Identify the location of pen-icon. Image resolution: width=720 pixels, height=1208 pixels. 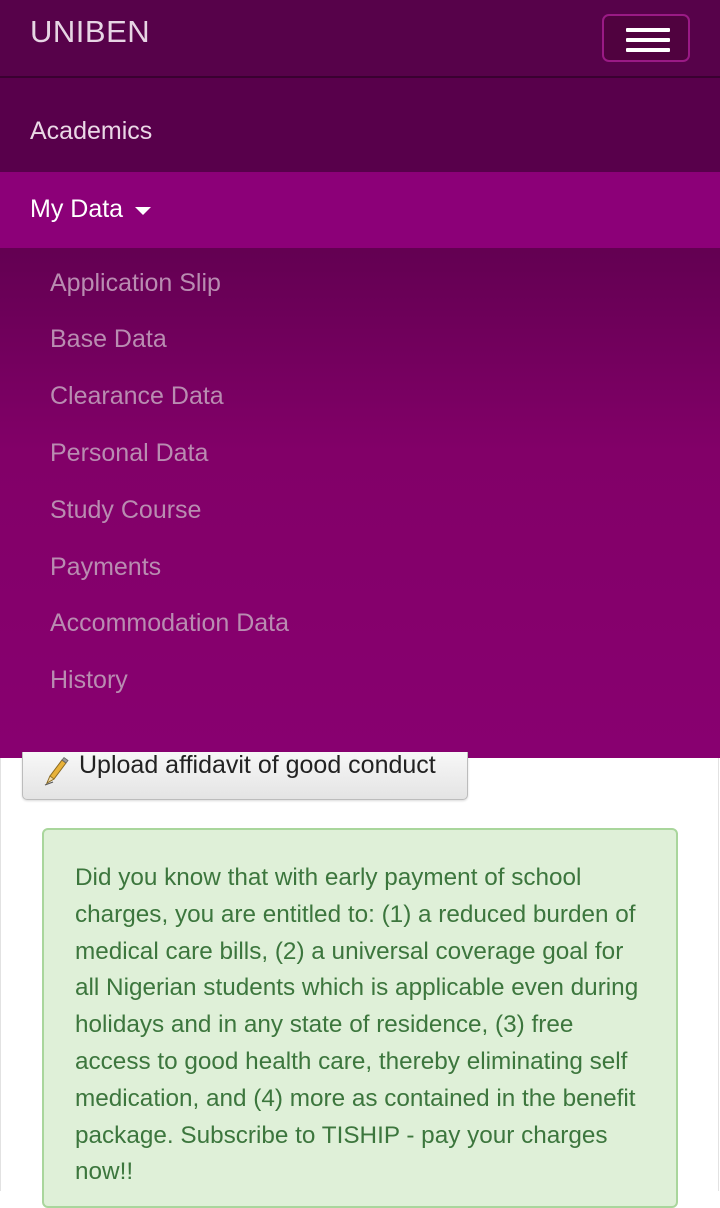
(56, 771).